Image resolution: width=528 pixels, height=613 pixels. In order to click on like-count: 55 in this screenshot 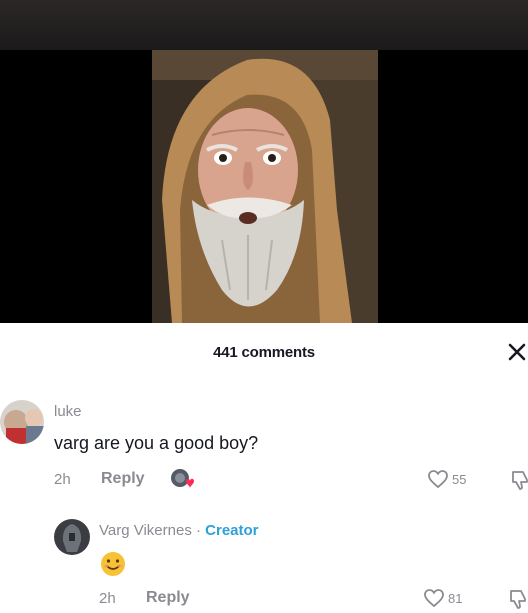, I will do `click(459, 479)`.